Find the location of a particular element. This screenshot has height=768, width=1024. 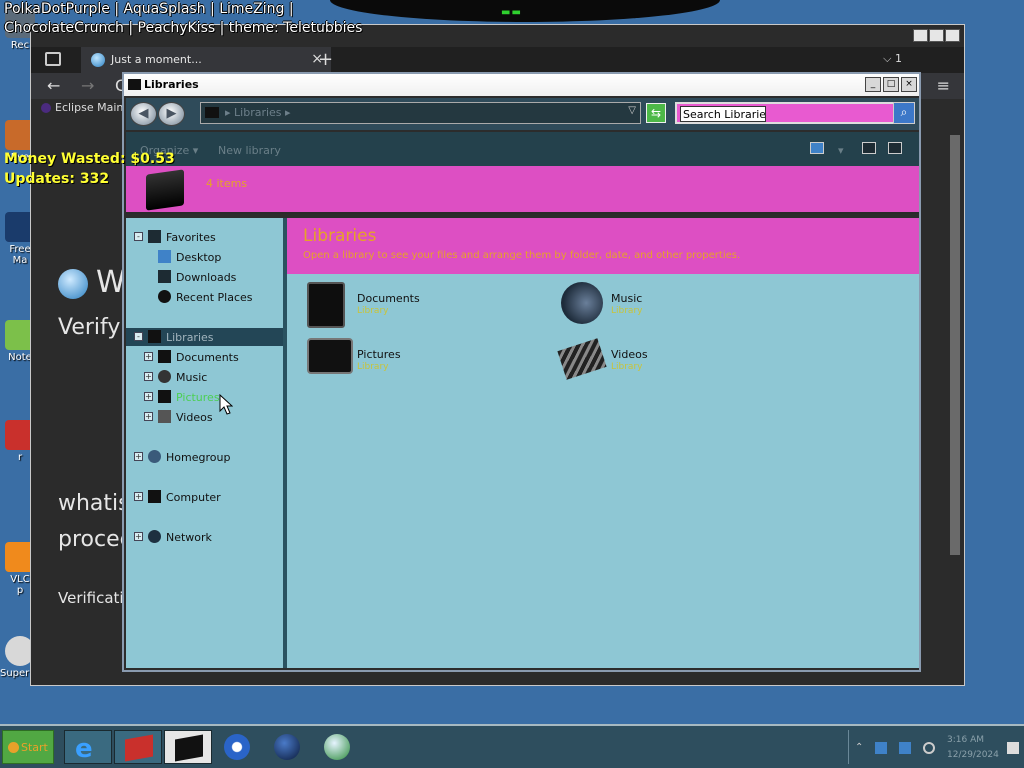

item-count: 4 items is located at coordinates (227, 183).